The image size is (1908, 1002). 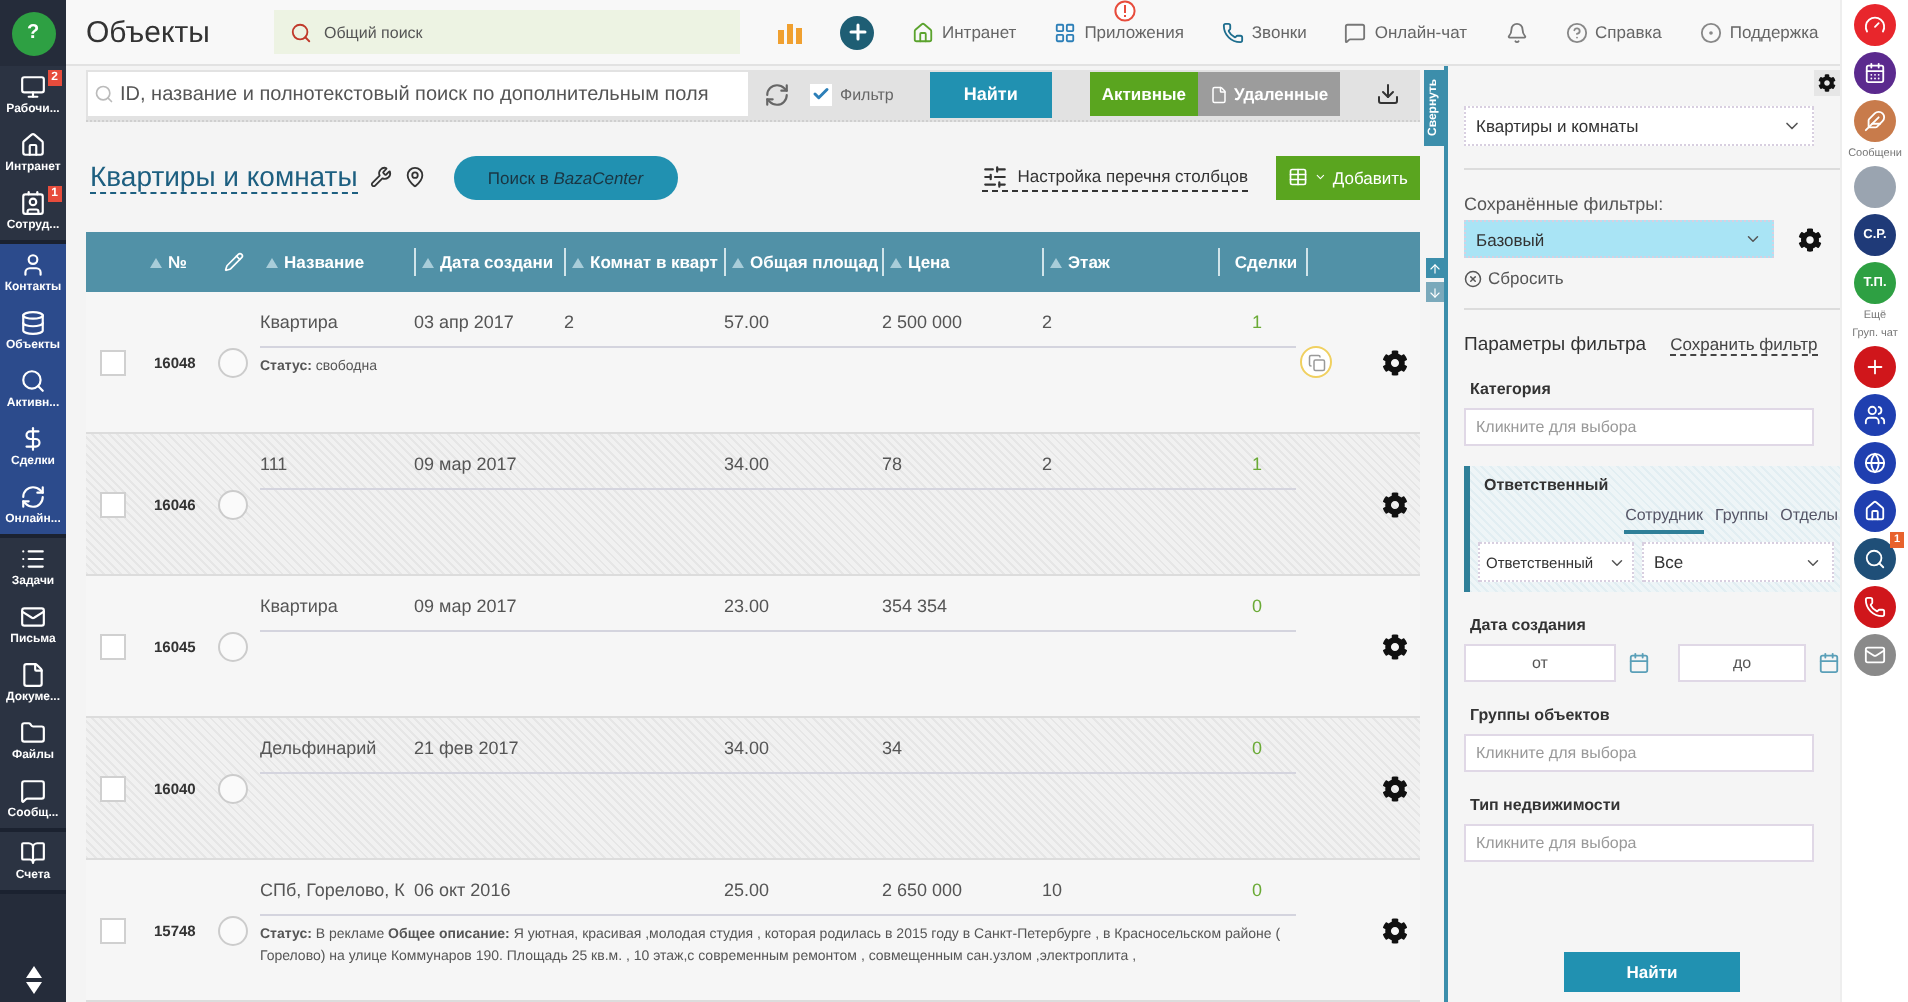 What do you see at coordinates (1664, 520) in the screenshot?
I see `tab: Сотрудник` at bounding box center [1664, 520].